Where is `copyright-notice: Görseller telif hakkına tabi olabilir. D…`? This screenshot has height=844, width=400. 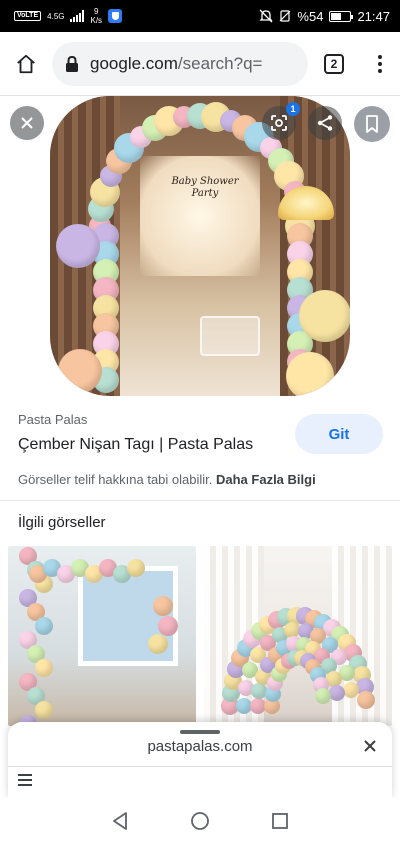 copyright-notice: Görseller telif hakkına tabi olabilir. D… is located at coordinates (167, 479).